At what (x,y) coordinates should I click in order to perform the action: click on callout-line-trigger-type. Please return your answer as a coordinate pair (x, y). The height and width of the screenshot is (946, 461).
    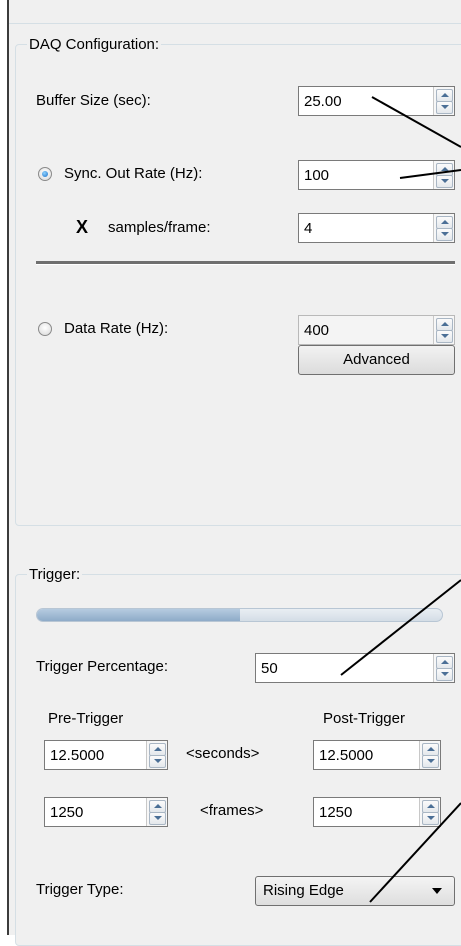
    Looking at the image, I should click on (415, 852).